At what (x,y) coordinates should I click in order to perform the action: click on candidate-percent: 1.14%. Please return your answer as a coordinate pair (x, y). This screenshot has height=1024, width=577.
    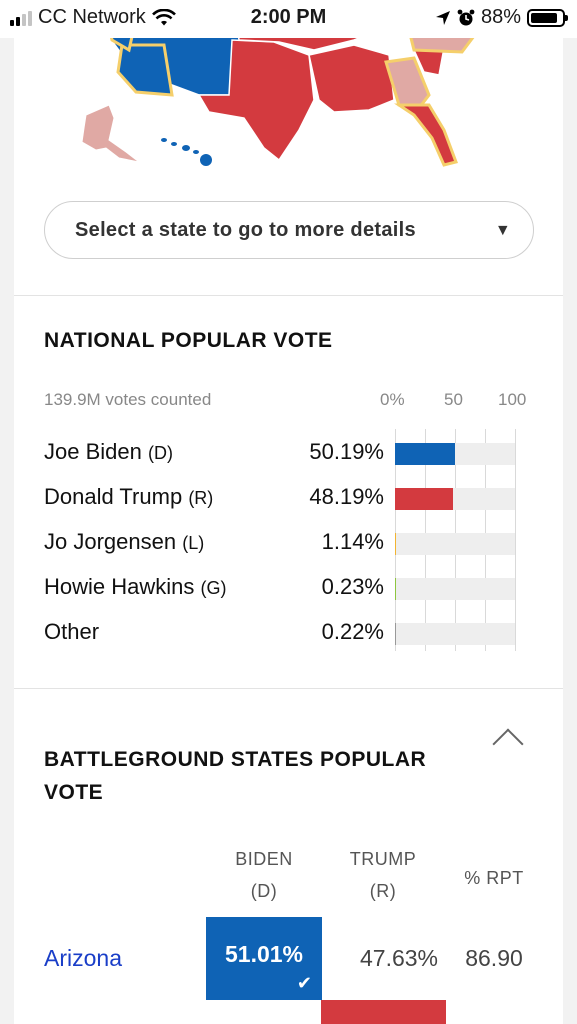
    Looking at the image, I should click on (352, 541).